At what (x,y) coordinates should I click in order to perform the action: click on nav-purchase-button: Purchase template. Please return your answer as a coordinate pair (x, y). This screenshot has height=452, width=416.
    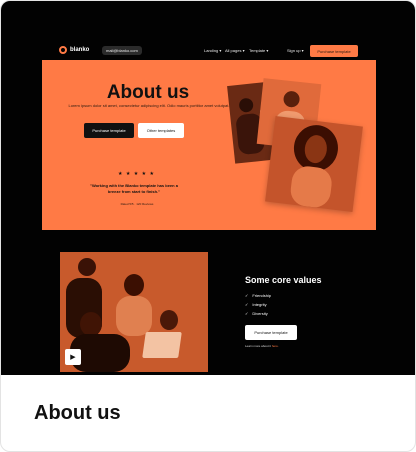
    Looking at the image, I should click on (334, 51).